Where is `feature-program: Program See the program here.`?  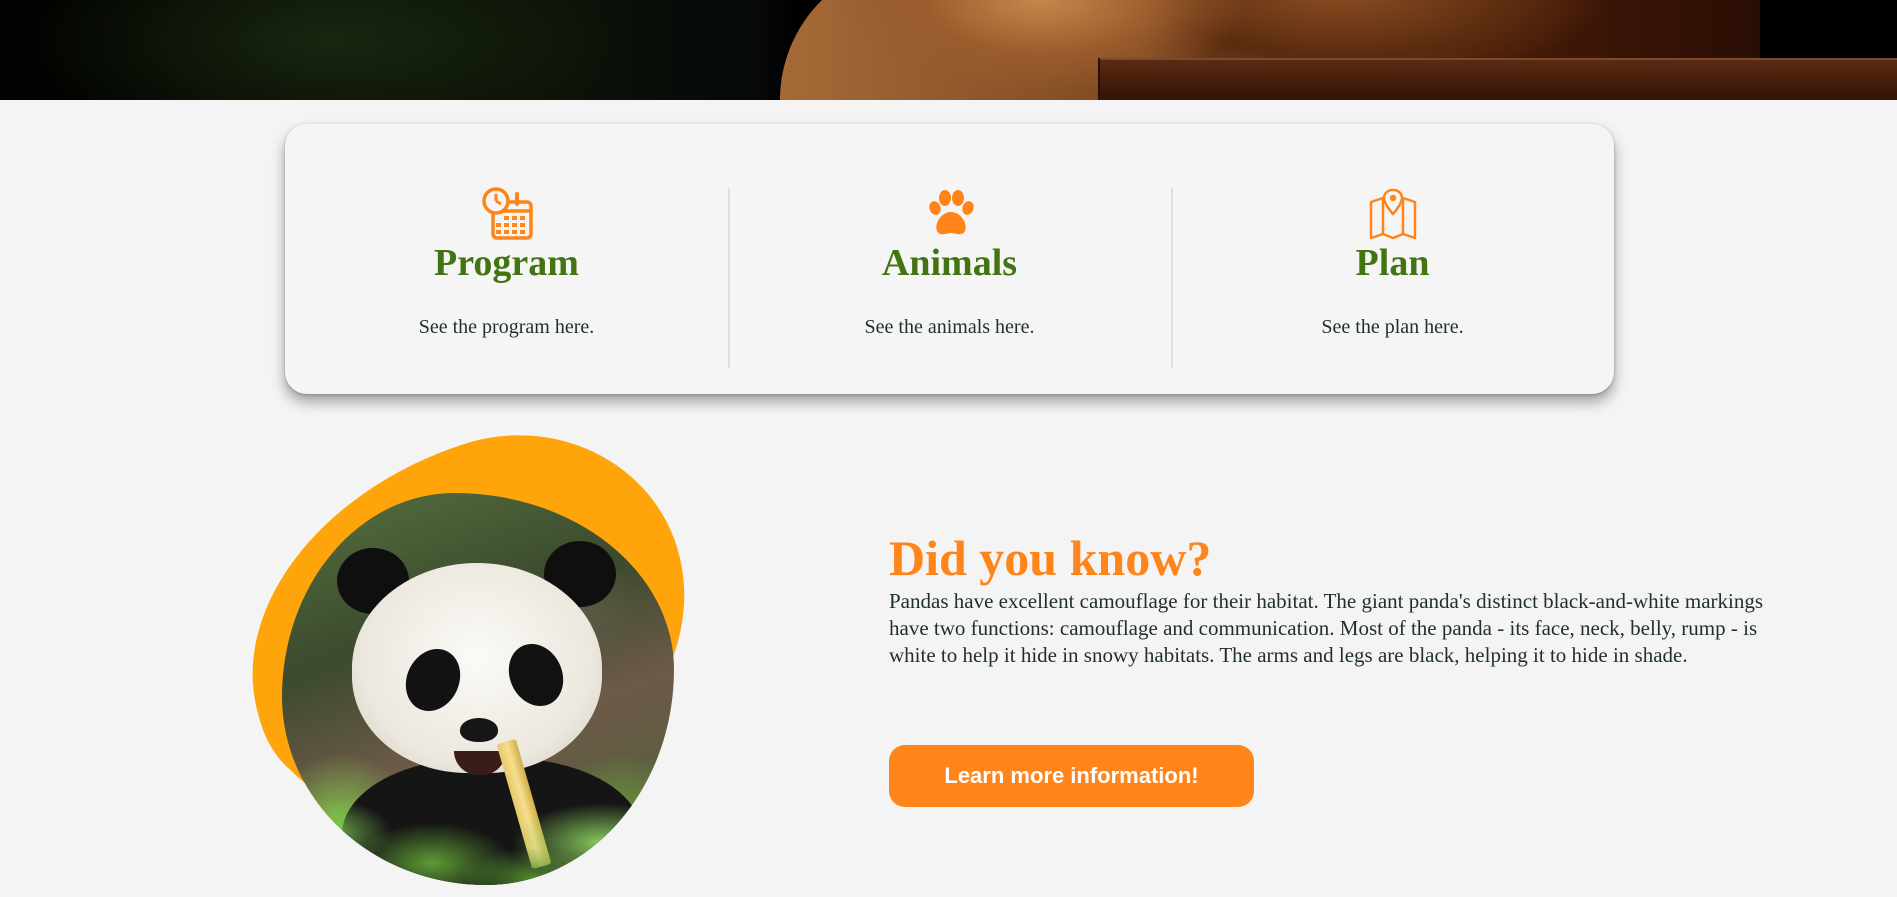
feature-program: Program See the program here. is located at coordinates (506, 259).